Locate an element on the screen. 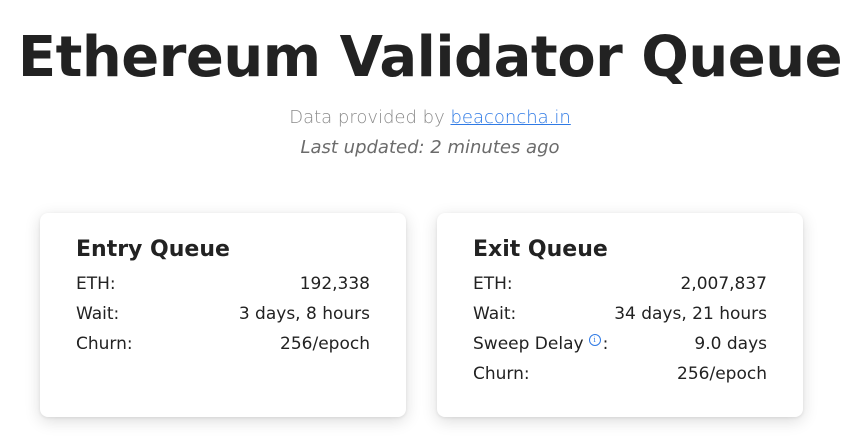 The height and width of the screenshot is (440, 860). data-provider-line: Data provided by beaconcha.in is located at coordinates (430, 118).